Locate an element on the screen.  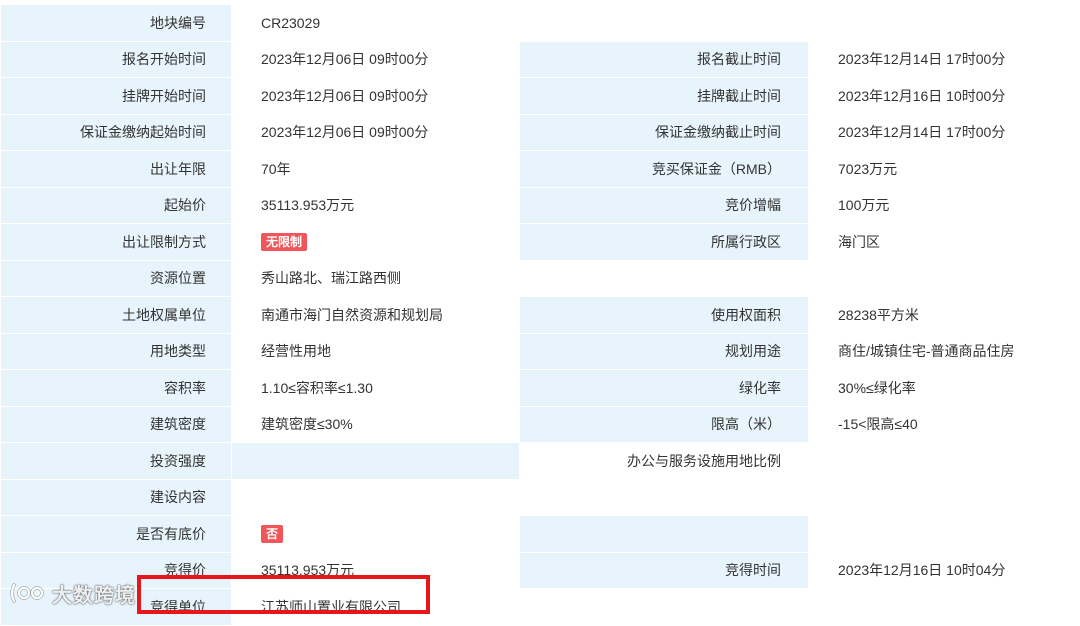
watermark-text: 大数跨境 is located at coordinates (94, 593).